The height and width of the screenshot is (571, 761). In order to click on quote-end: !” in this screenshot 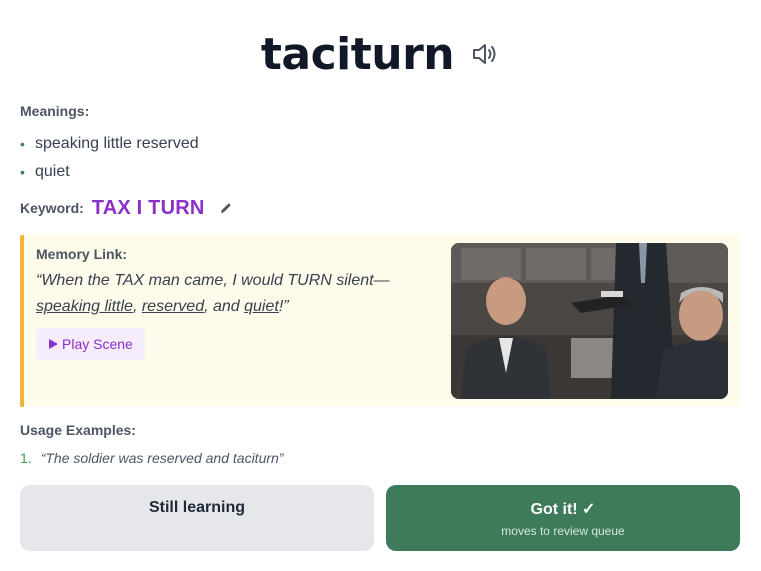, I will do `click(283, 306)`.